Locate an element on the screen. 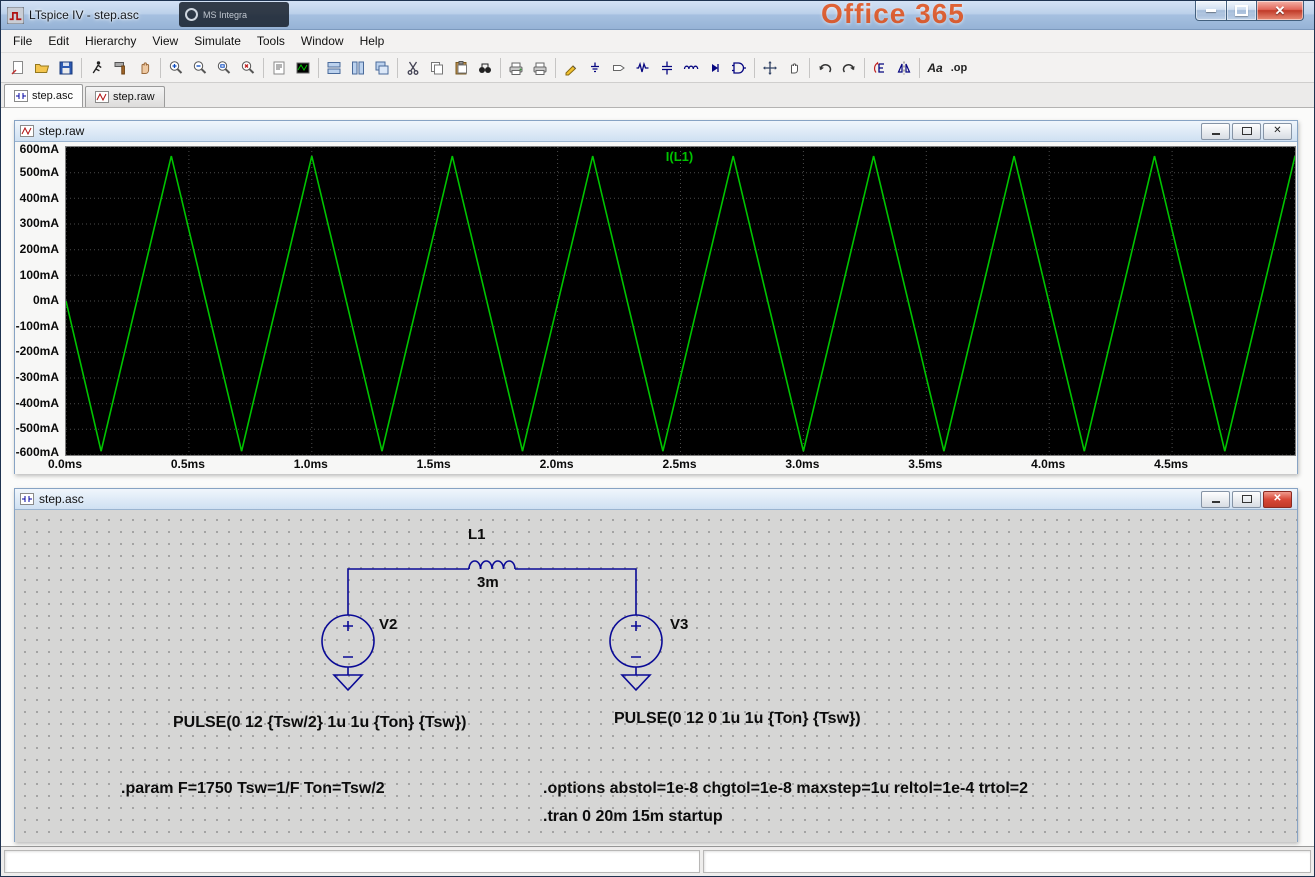  cut-button is located at coordinates (413, 67).